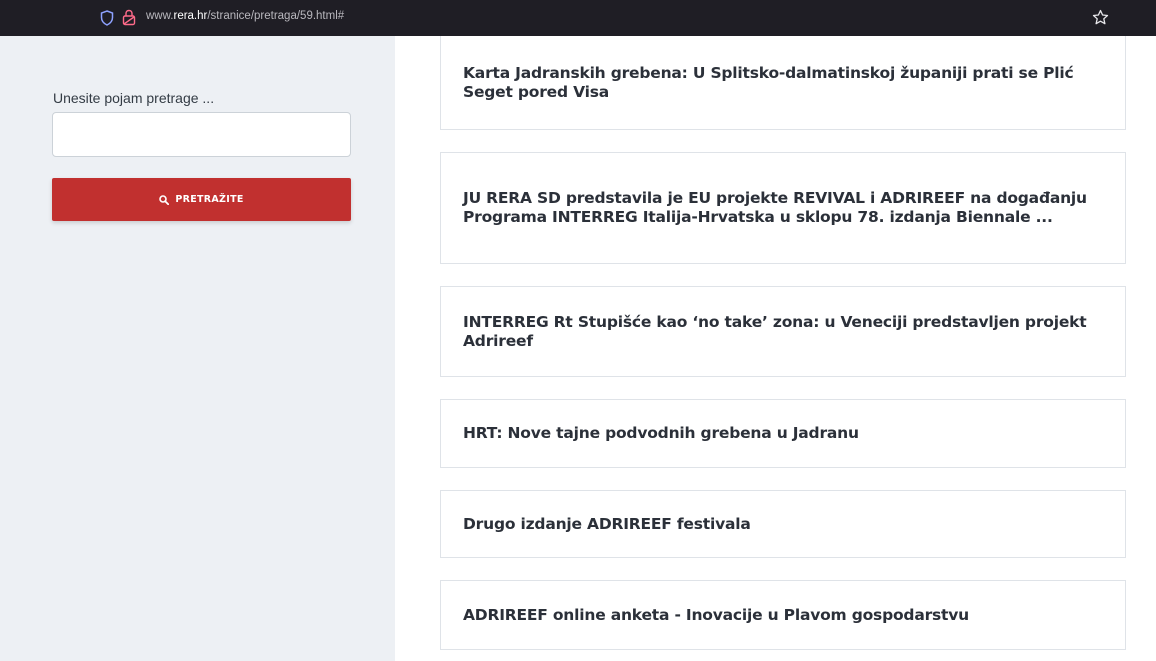 This screenshot has height=661, width=1156. I want to click on search-icon, so click(164, 199).